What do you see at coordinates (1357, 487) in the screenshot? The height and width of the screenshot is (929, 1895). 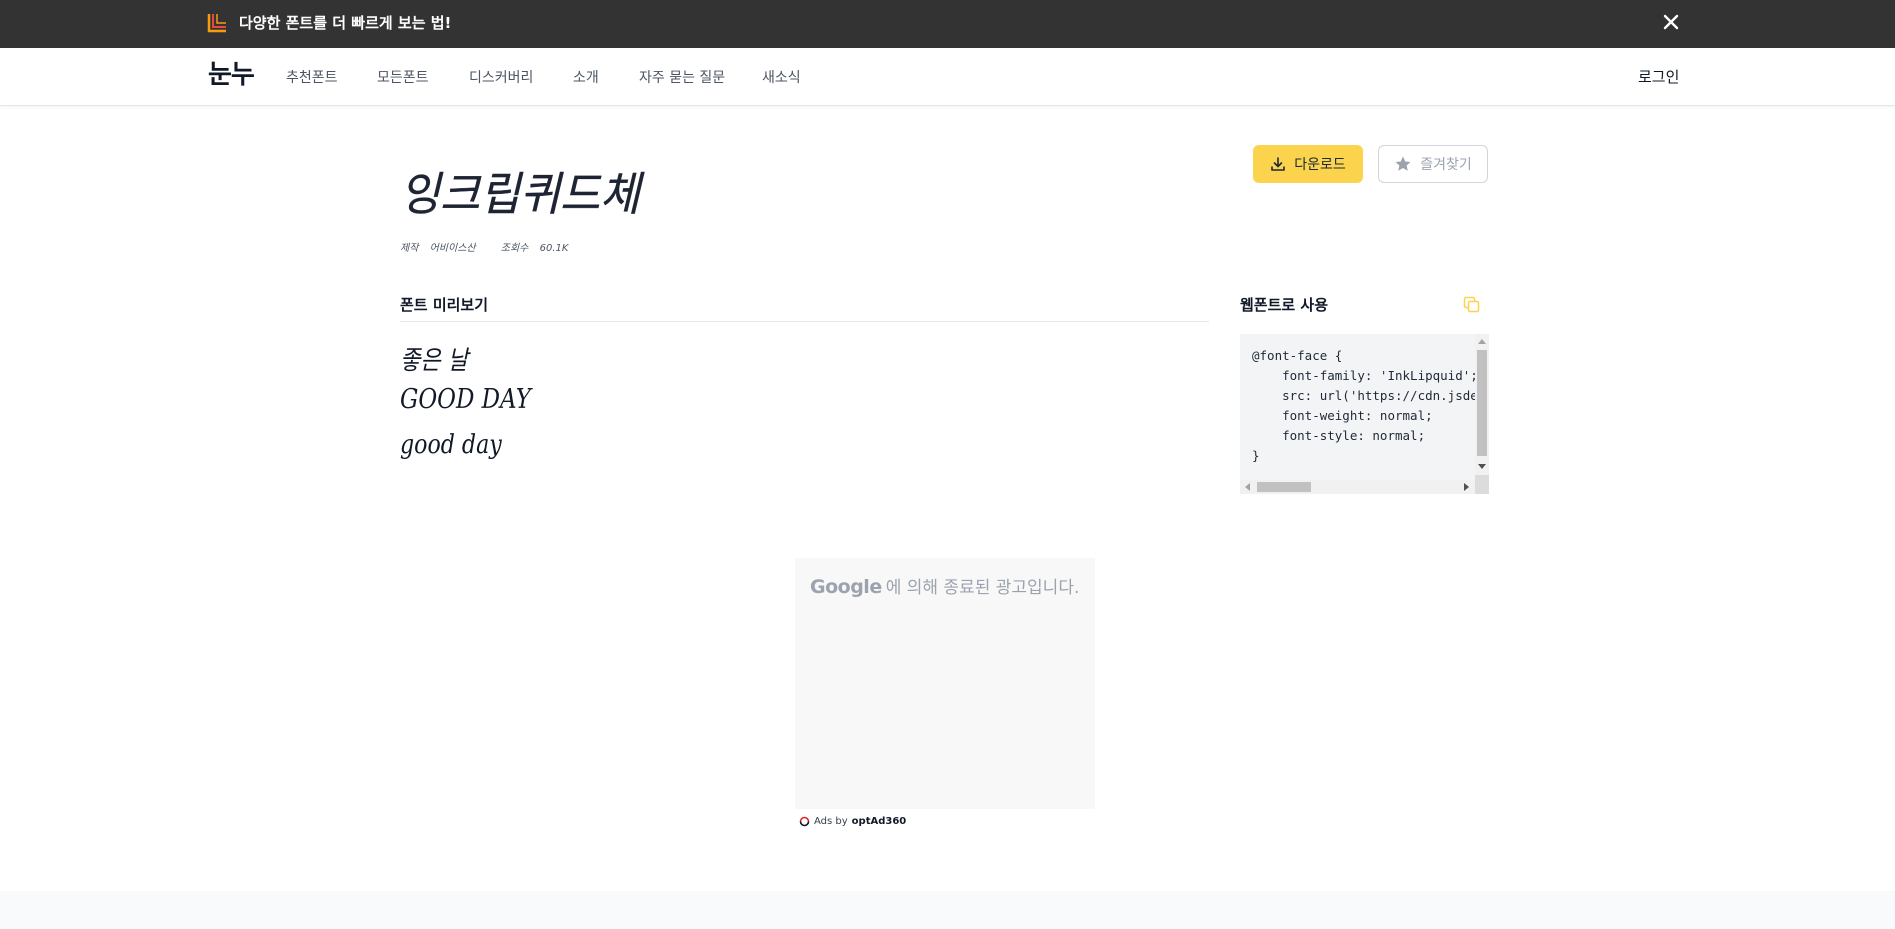 I see `horizontal-scrollbar` at bounding box center [1357, 487].